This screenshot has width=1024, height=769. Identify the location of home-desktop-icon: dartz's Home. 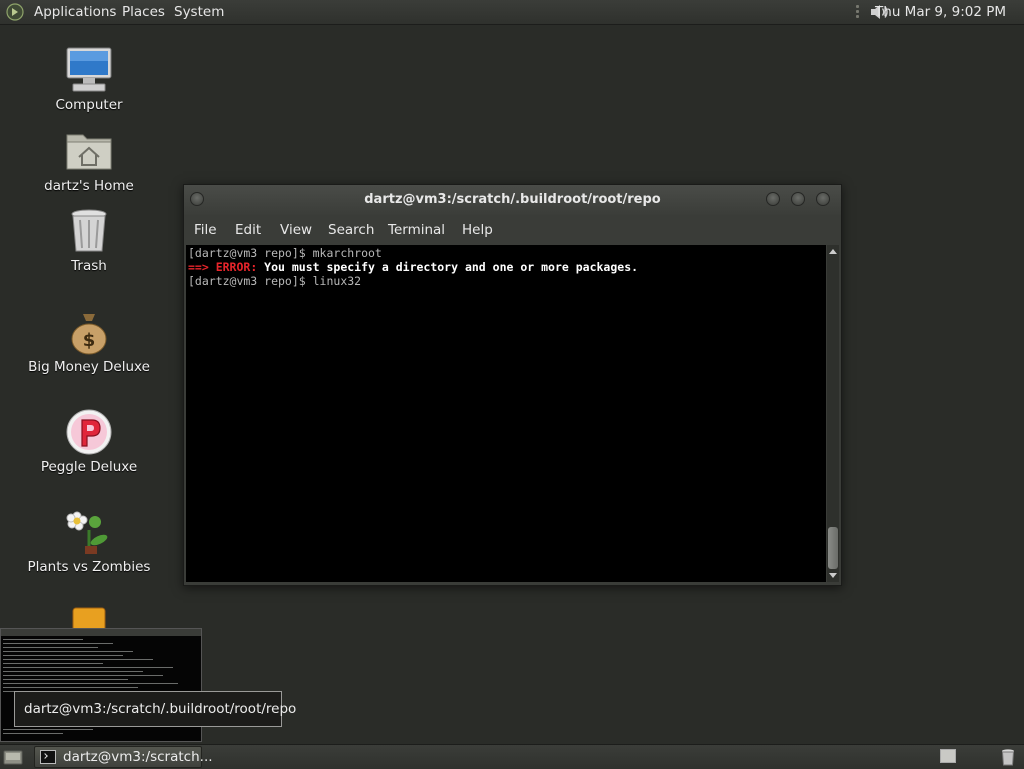
(89, 160).